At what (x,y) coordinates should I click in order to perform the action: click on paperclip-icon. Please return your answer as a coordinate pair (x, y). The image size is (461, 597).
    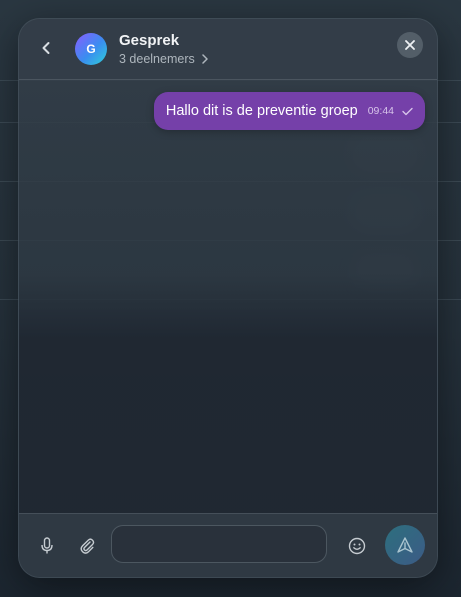
    Looking at the image, I should click on (87, 546).